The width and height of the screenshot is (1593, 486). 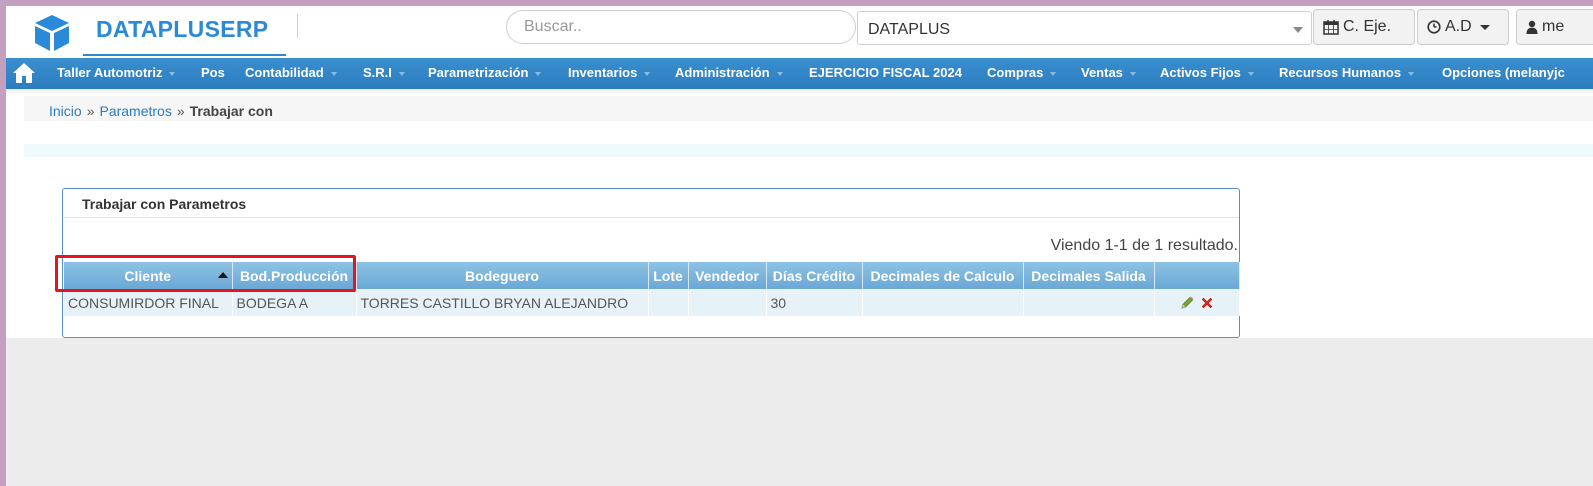 What do you see at coordinates (668, 302) in the screenshot?
I see `cell-lote` at bounding box center [668, 302].